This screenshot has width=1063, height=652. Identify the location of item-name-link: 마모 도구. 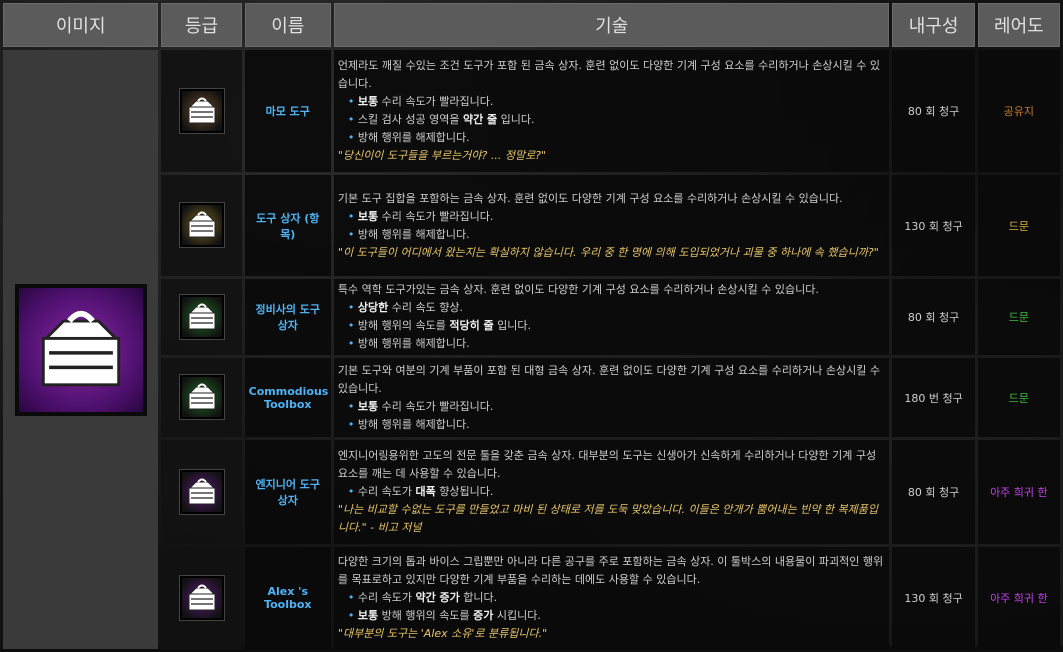
(287, 111).